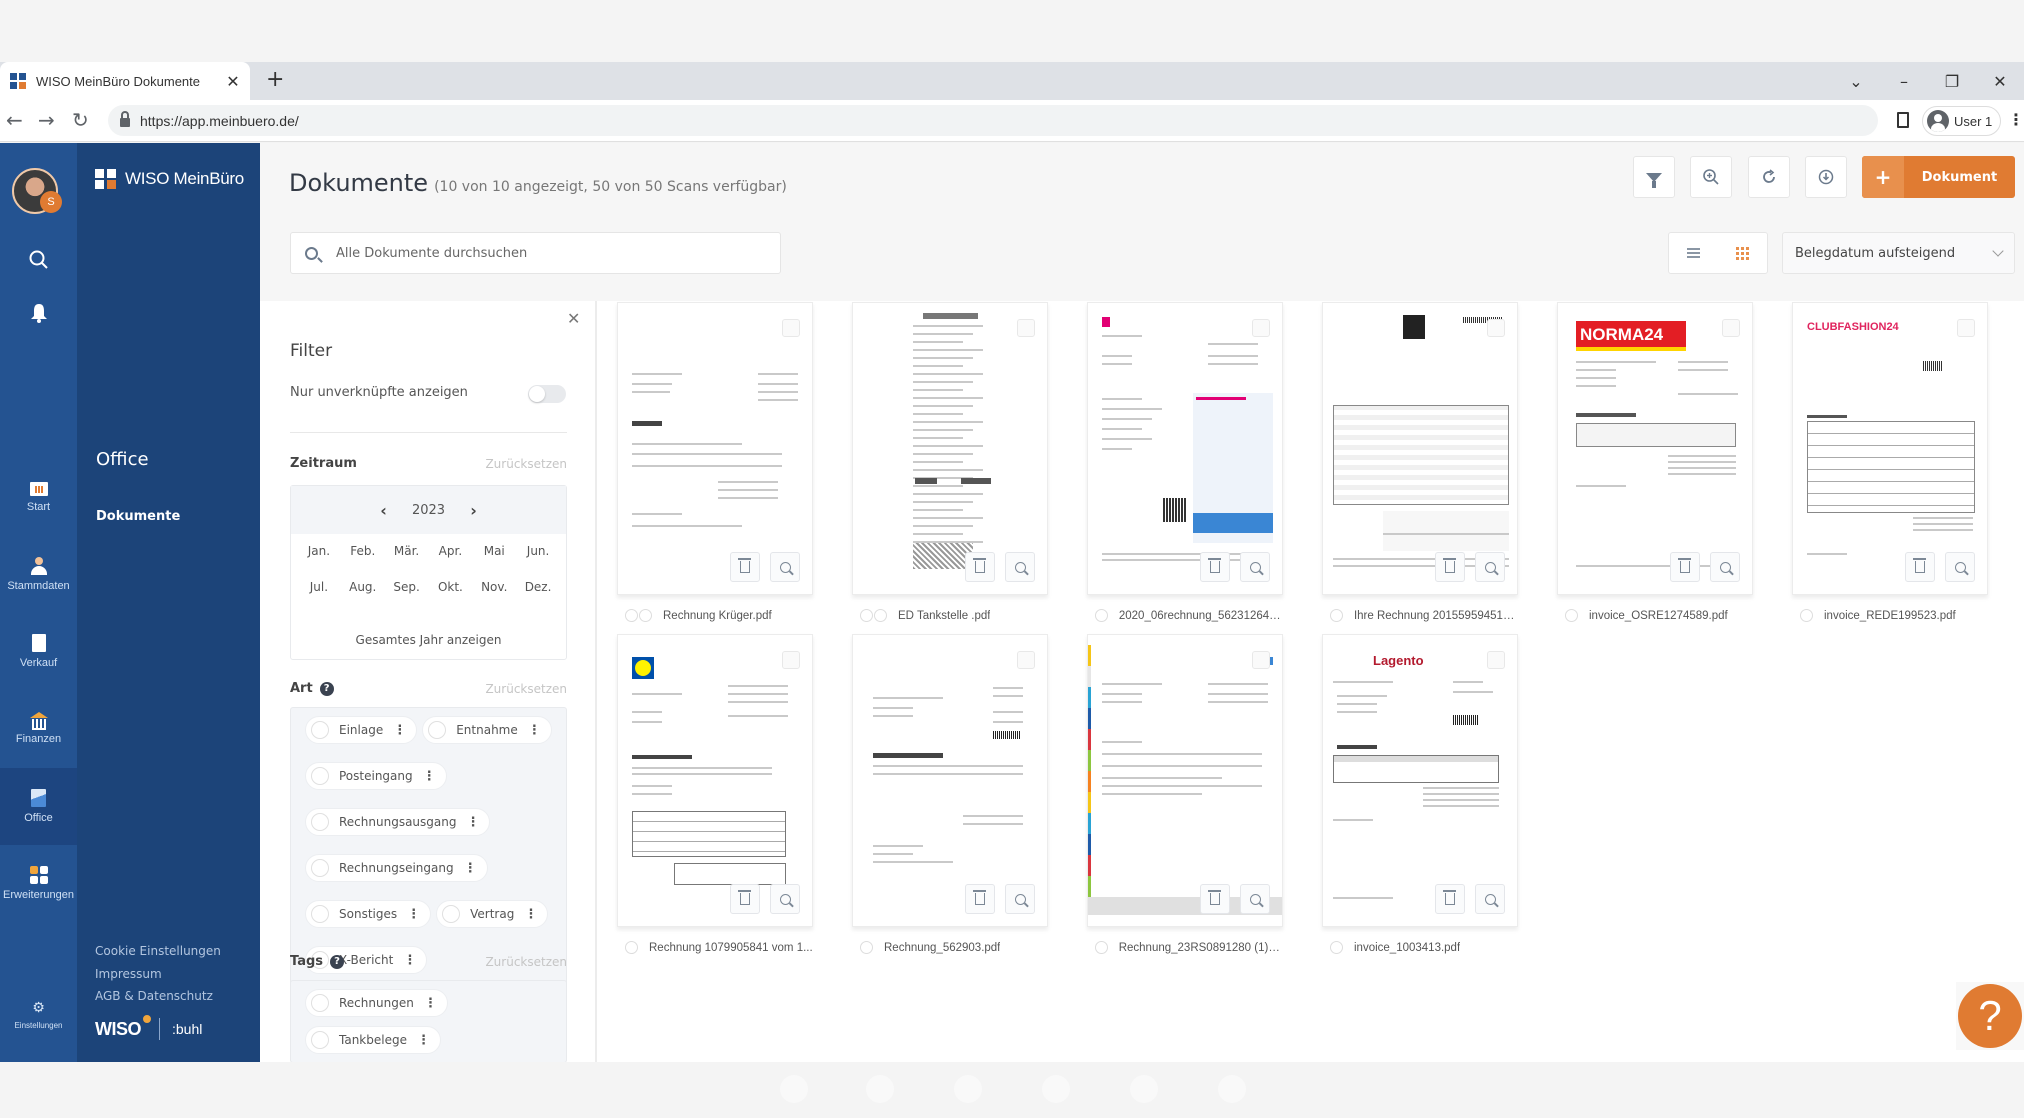 The image size is (2024, 1118). What do you see at coordinates (547, 394) in the screenshot?
I see `unlinked-toggle` at bounding box center [547, 394].